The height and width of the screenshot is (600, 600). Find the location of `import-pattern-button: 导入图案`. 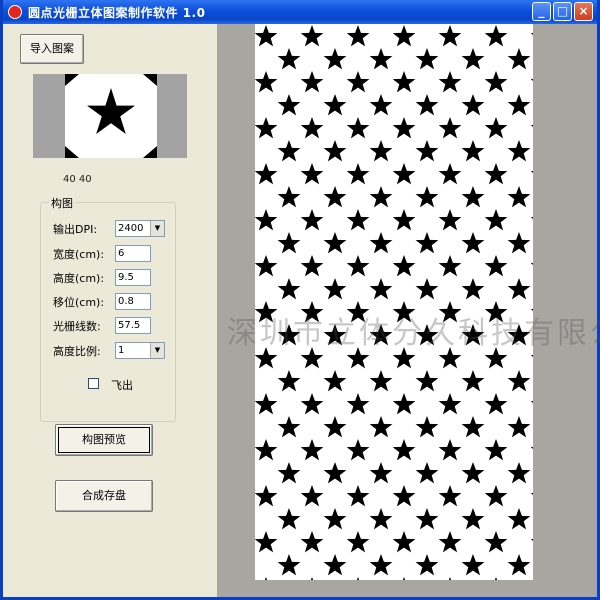

import-pattern-button: 导入图案 is located at coordinates (52, 49).